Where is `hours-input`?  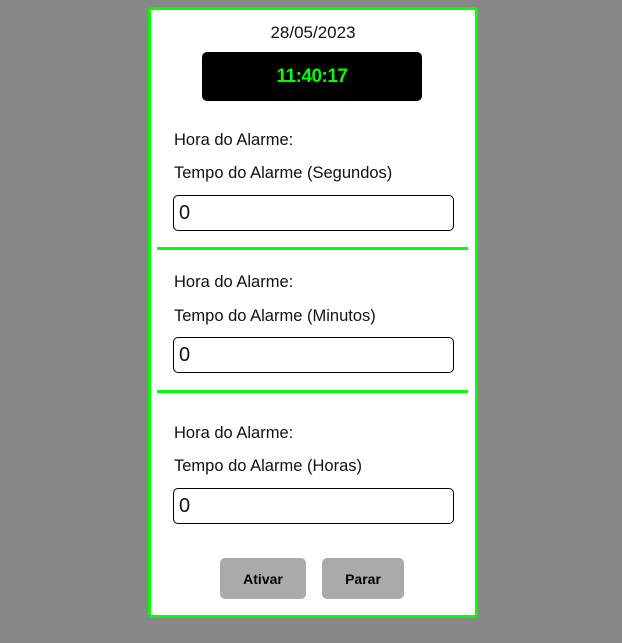
hours-input is located at coordinates (313, 506).